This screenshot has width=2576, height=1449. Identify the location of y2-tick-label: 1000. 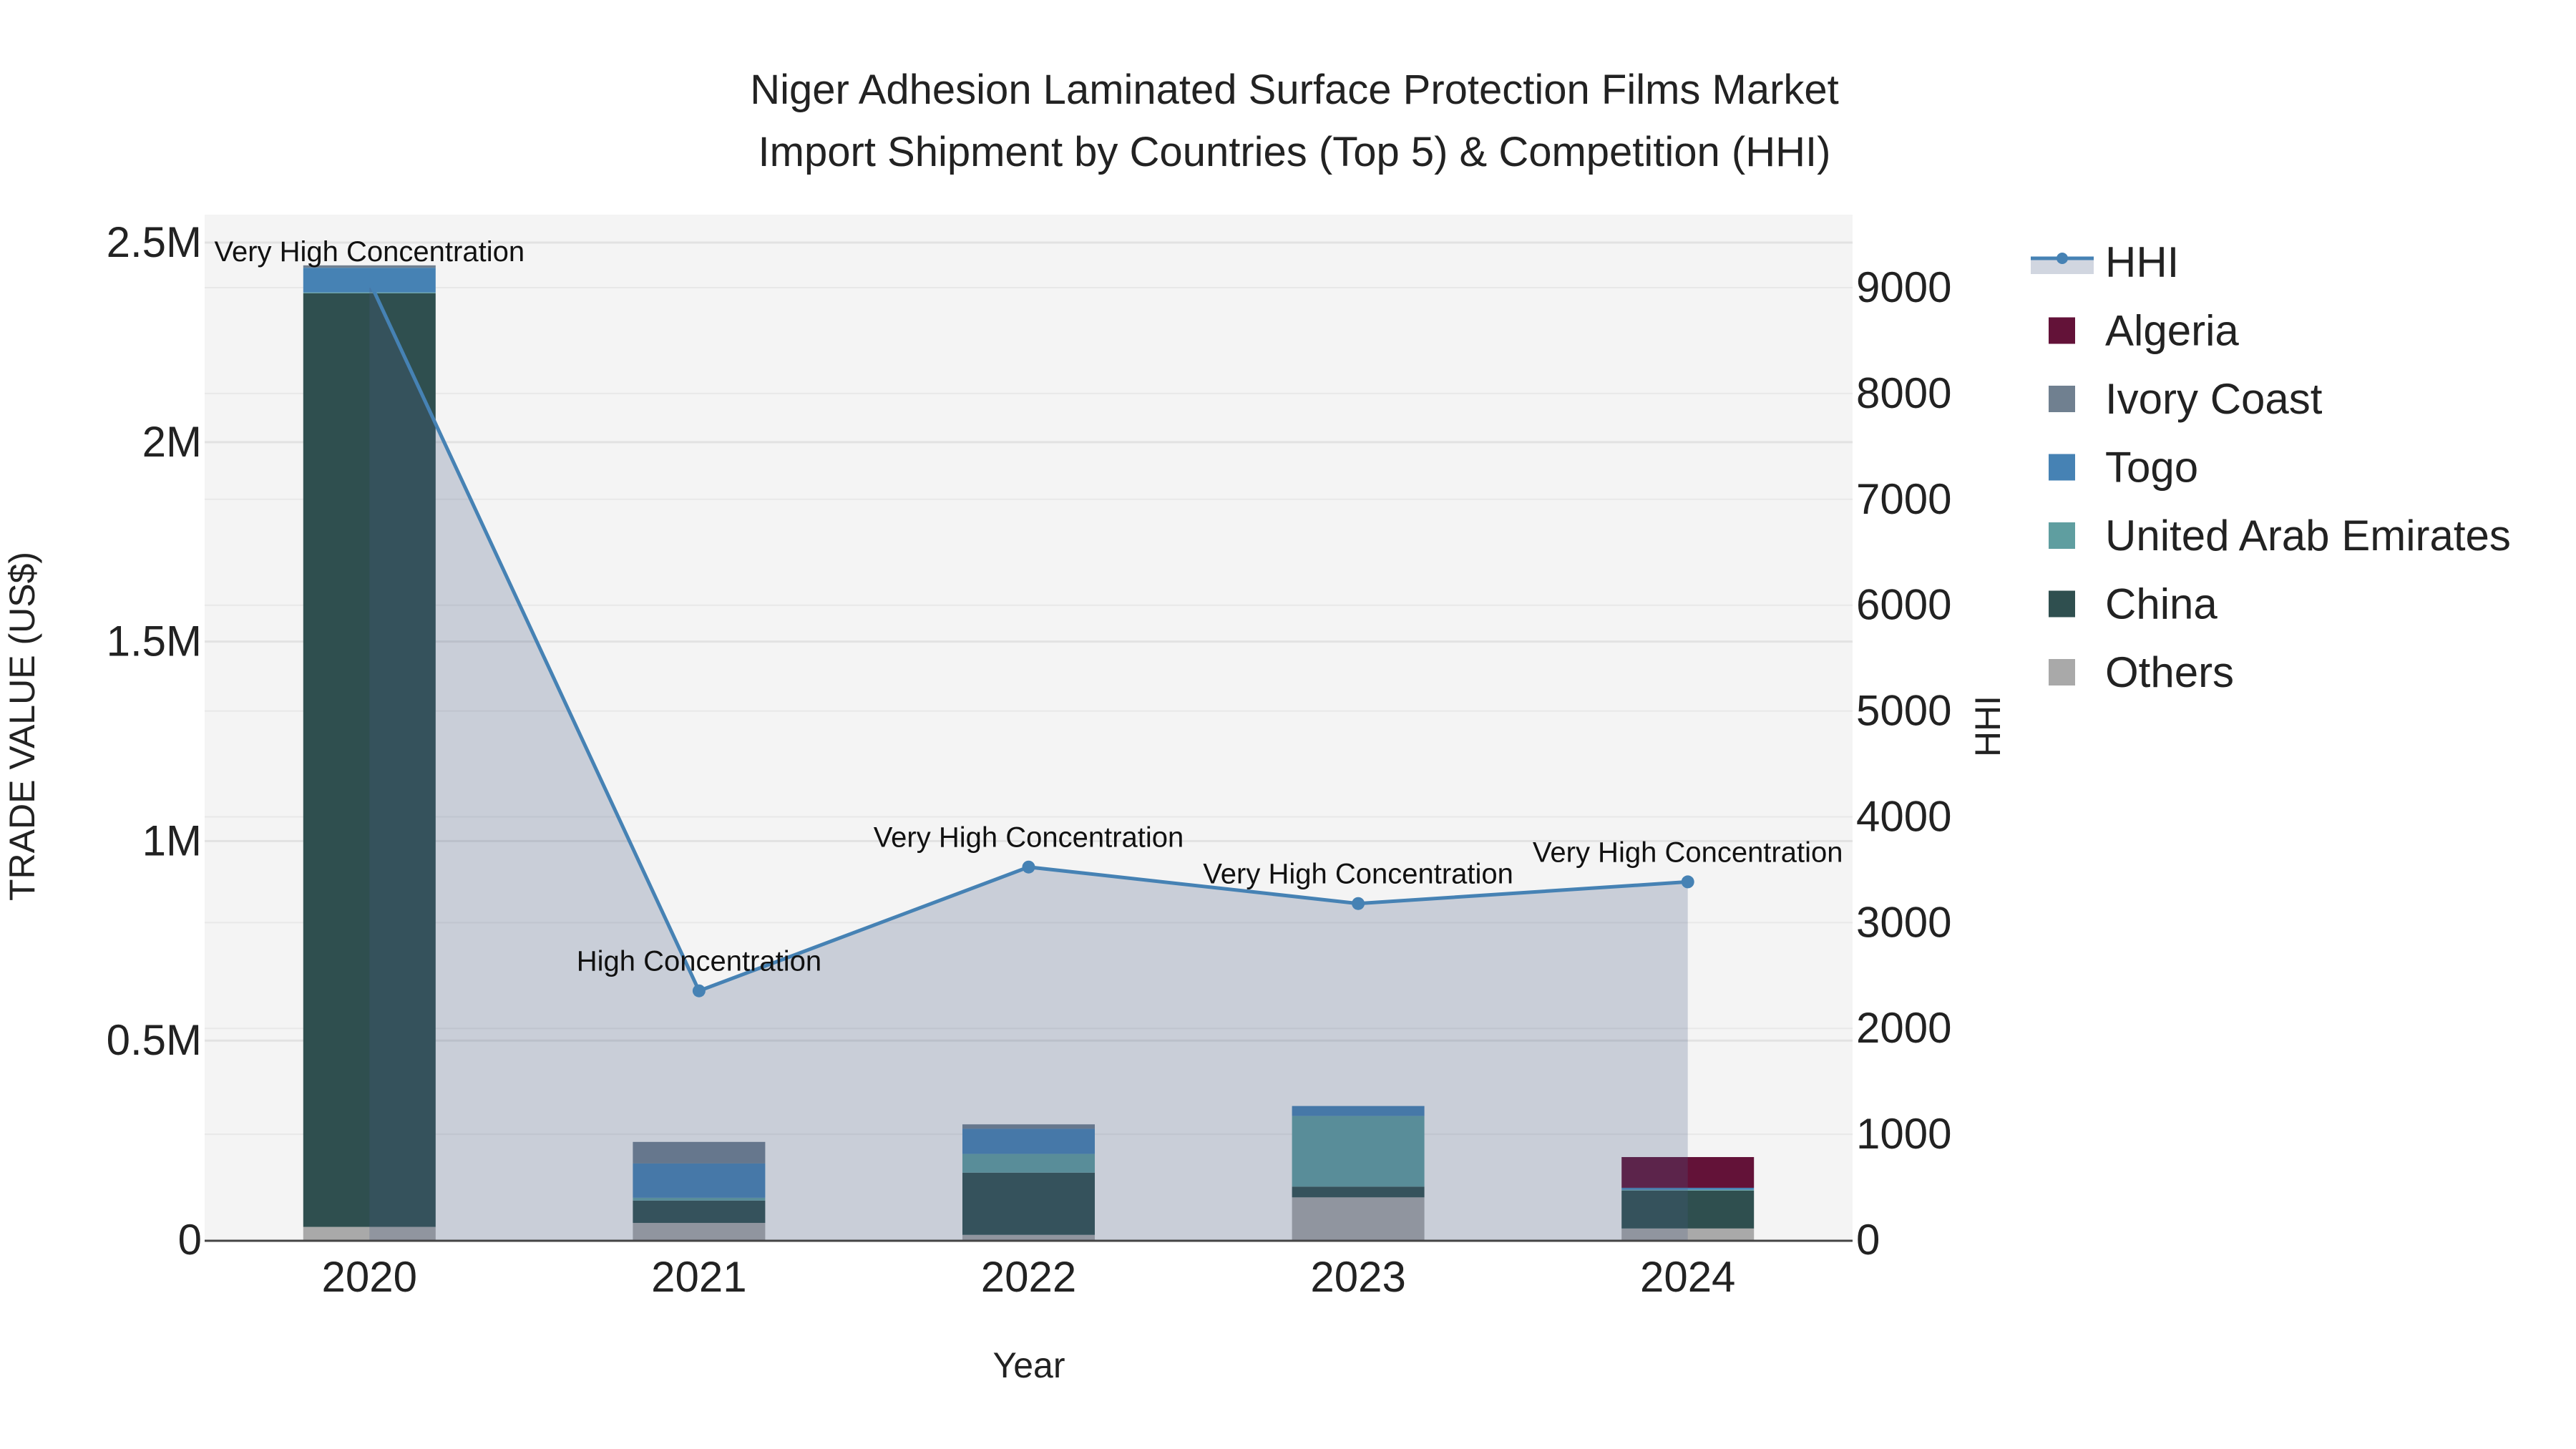
(1903, 1134).